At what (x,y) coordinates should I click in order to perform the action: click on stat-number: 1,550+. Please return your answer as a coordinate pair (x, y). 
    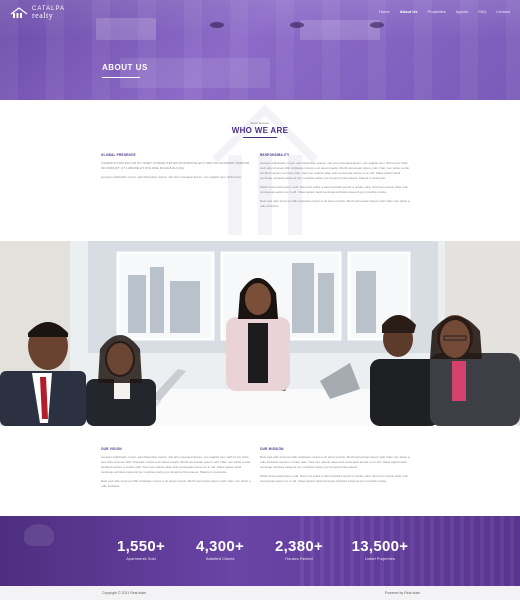
    Looking at the image, I should click on (141, 546).